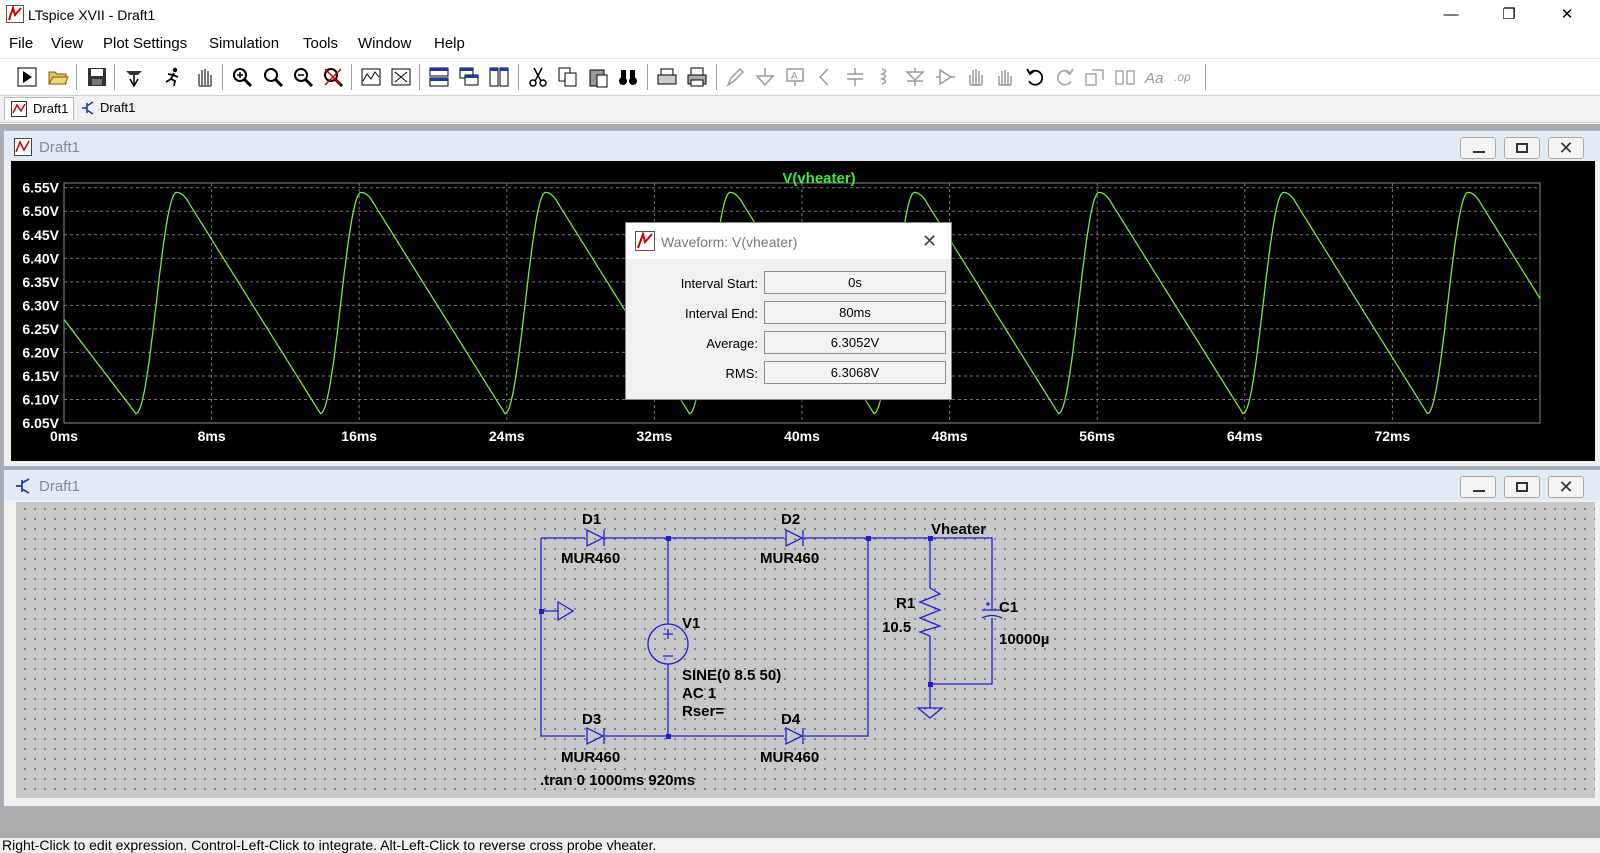  Describe the element at coordinates (590, 757) in the screenshot. I see `d3-model: MUR460` at that location.